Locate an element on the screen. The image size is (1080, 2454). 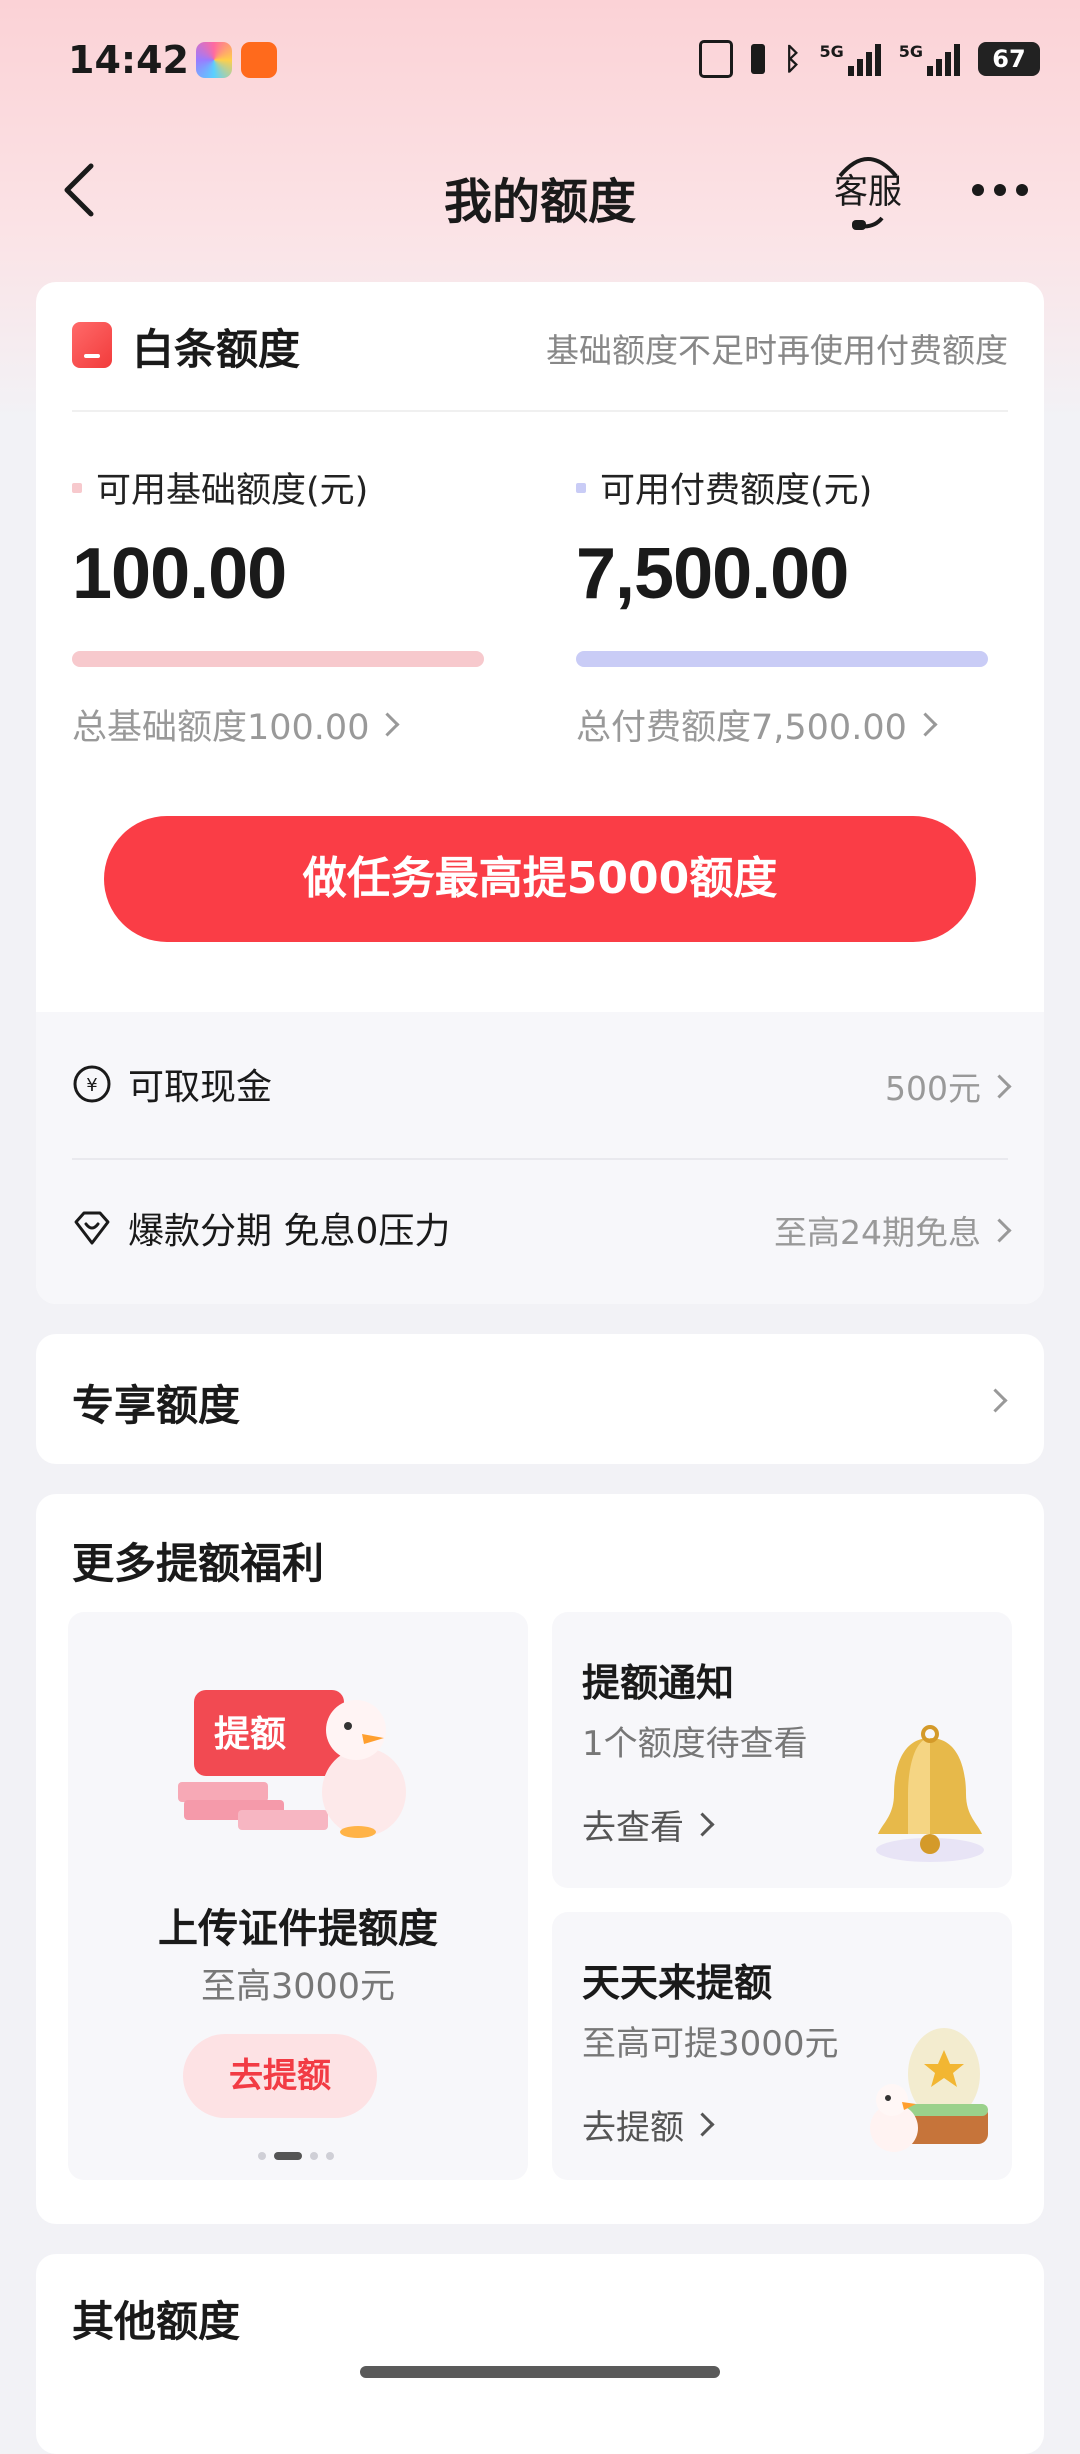
more-button is located at coordinates (1000, 190).